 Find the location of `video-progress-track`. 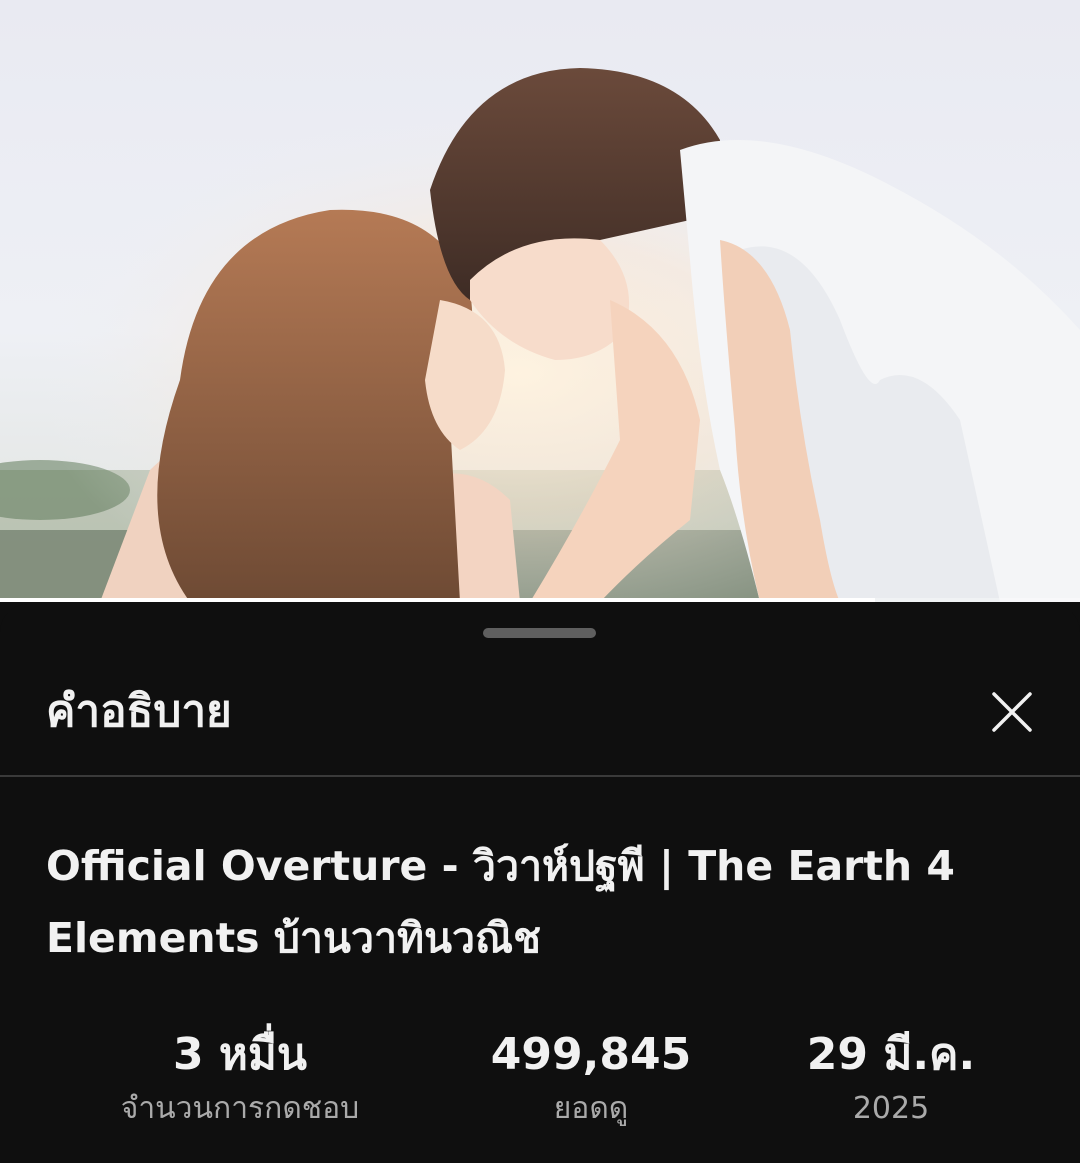

video-progress-track is located at coordinates (540, 600).